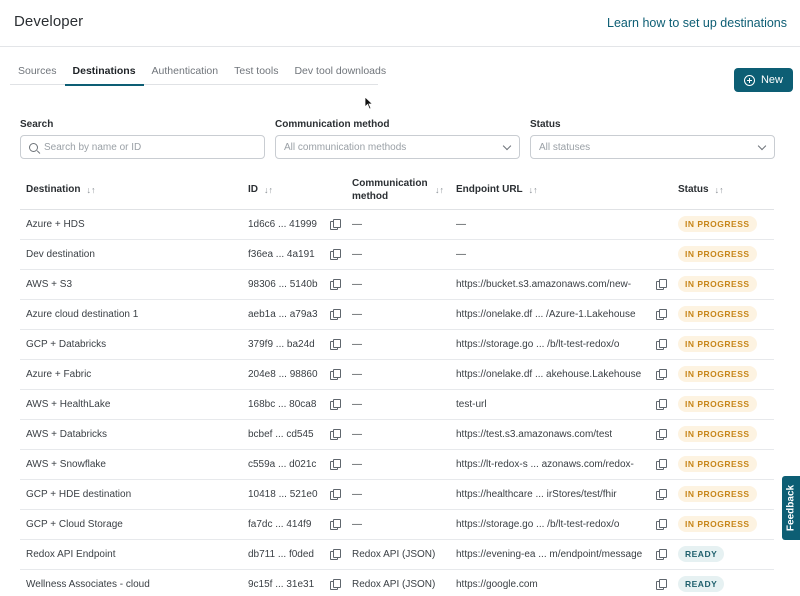 The height and width of the screenshot is (596, 800). Describe the element at coordinates (185, 71) in the screenshot. I see `tab-authentication: Authentication` at that location.